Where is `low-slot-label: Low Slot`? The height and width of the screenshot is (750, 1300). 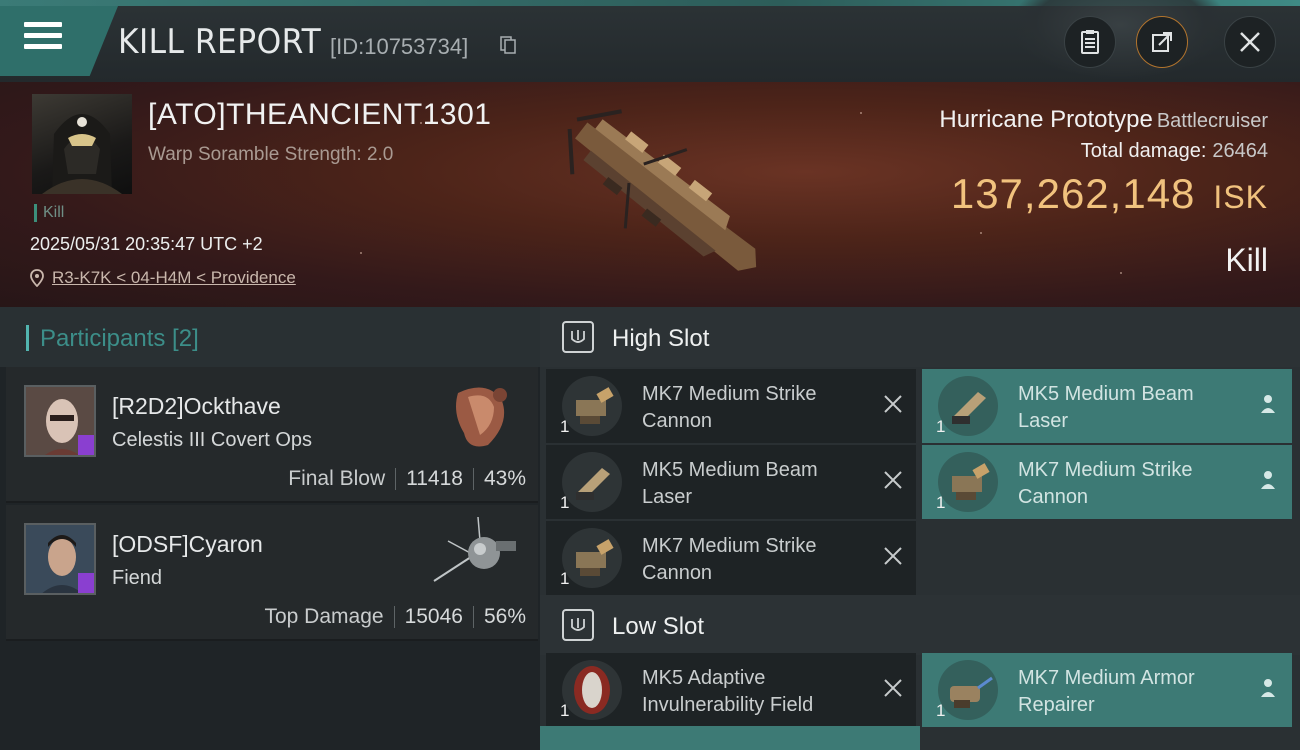 low-slot-label: Low Slot is located at coordinates (658, 626).